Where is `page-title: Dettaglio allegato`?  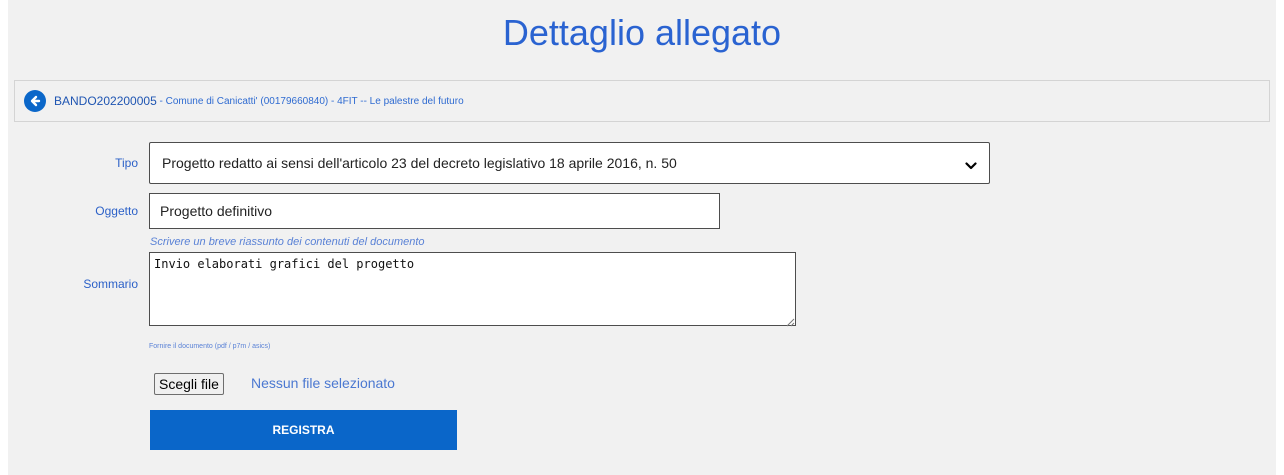 page-title: Dettaglio allegato is located at coordinates (642, 32).